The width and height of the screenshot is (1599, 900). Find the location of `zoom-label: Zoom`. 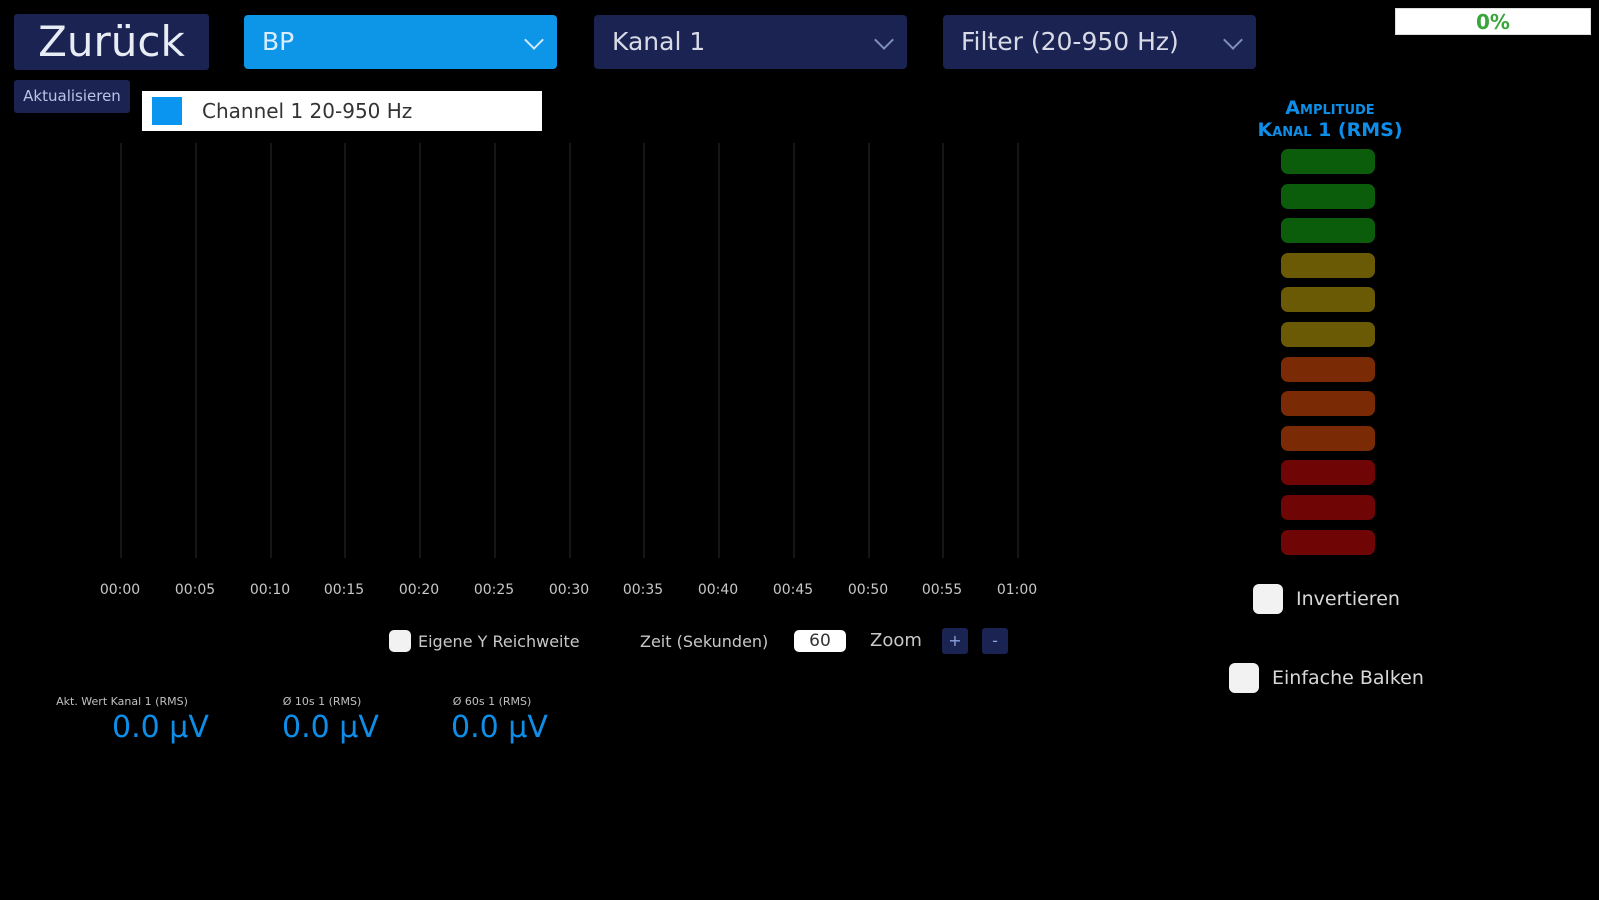

zoom-label: Zoom is located at coordinates (896, 640).